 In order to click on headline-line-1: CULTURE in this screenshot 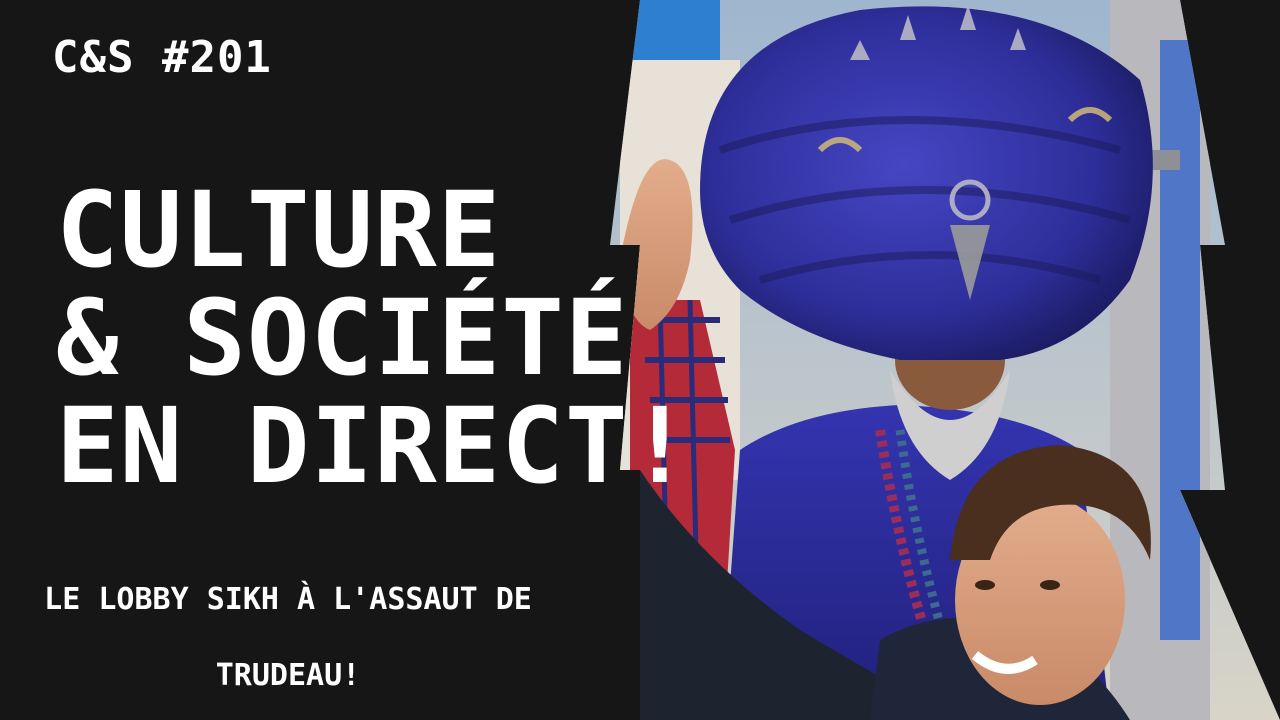, I will do `click(279, 230)`.